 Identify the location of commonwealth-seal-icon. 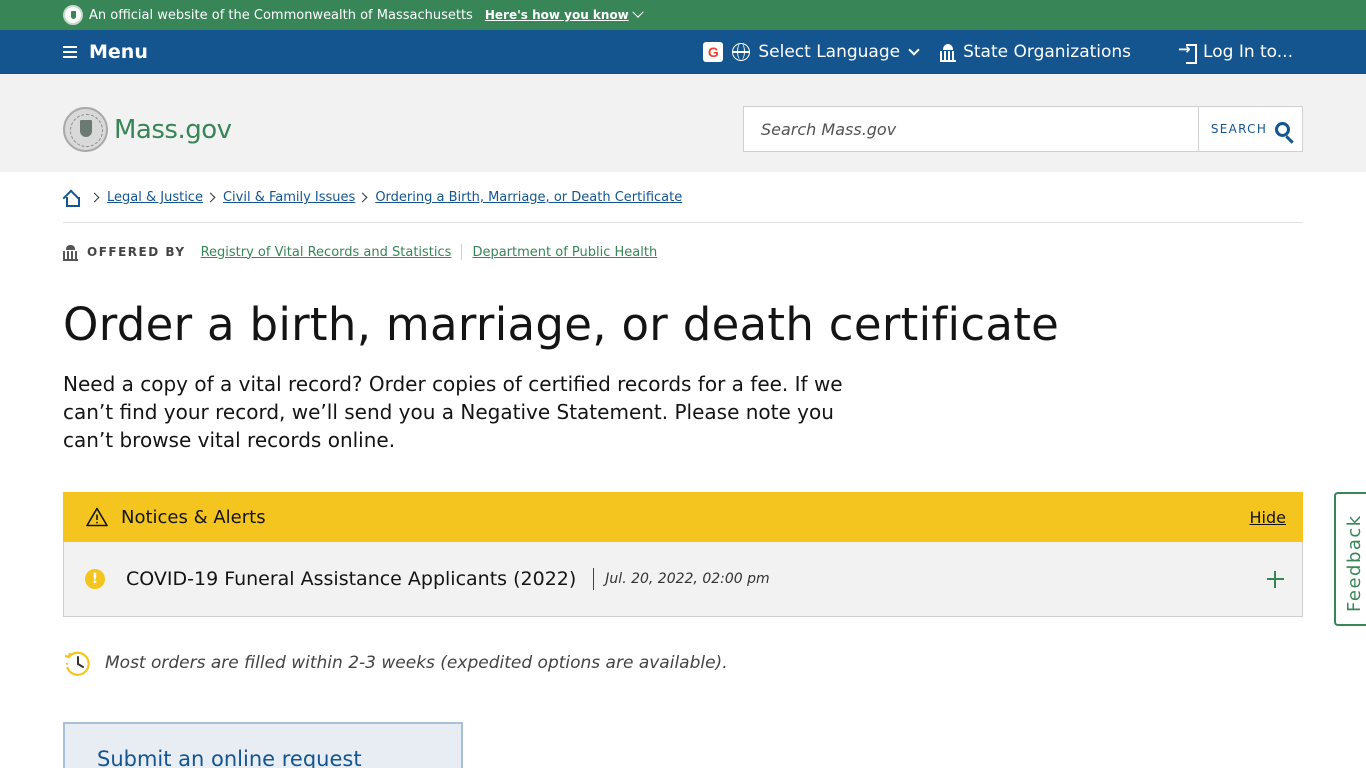
(85, 129).